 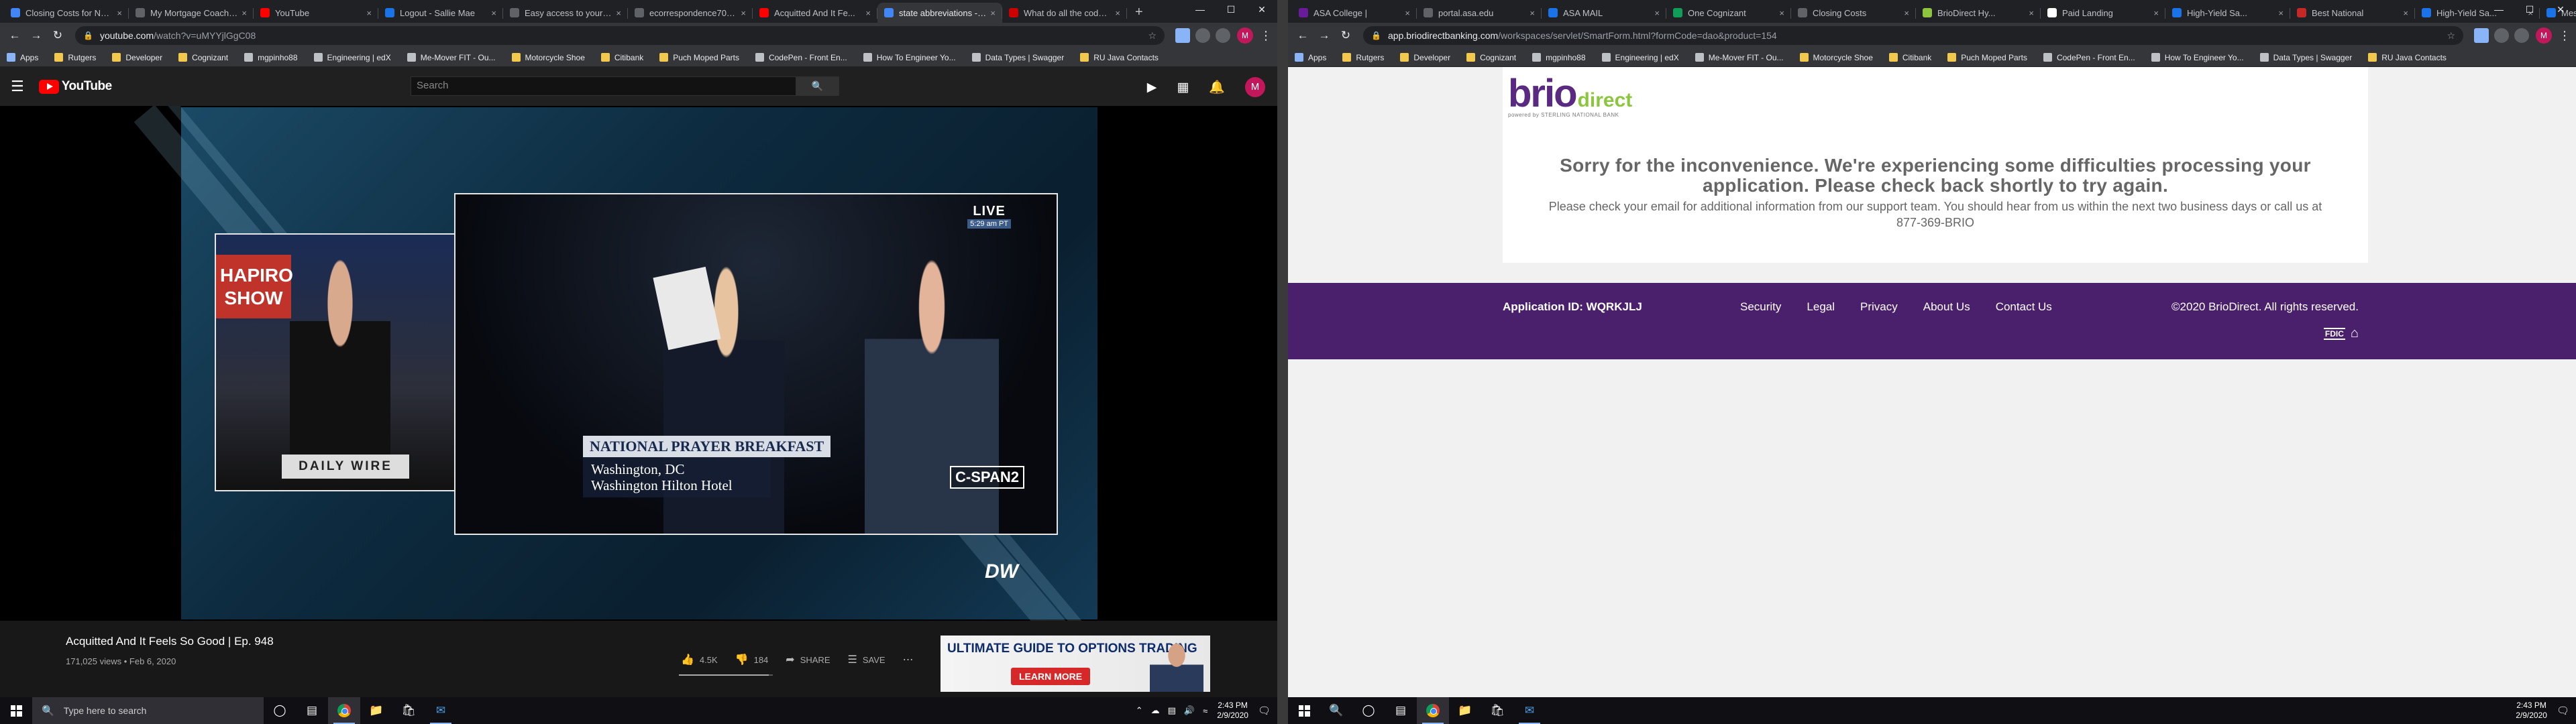 What do you see at coordinates (1879, 307) in the screenshot?
I see `footer-link-privacy: Privacy` at bounding box center [1879, 307].